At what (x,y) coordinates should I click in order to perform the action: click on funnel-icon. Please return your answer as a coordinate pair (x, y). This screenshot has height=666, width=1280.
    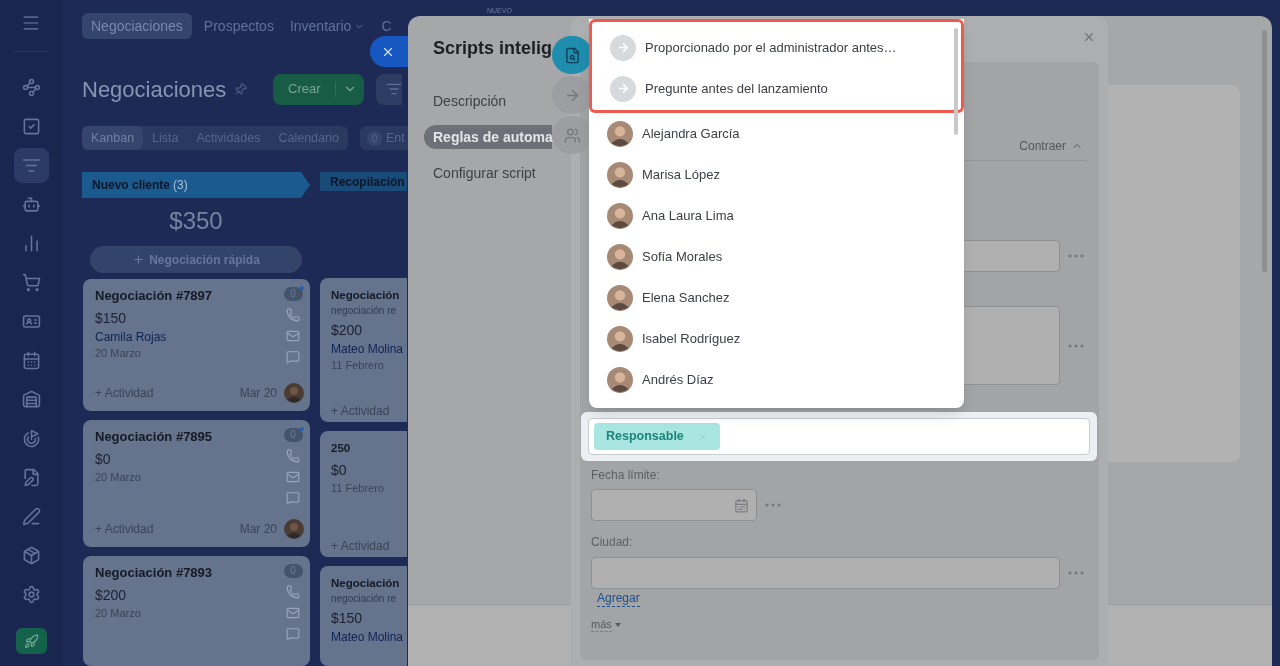
    Looking at the image, I should click on (31, 165).